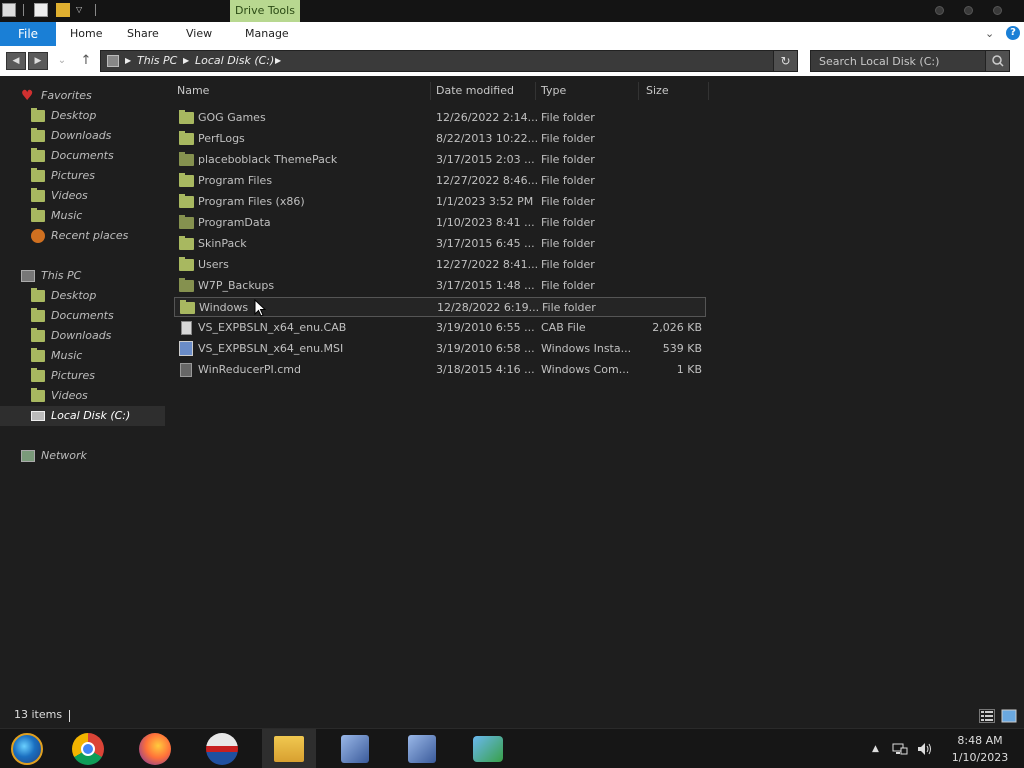 This screenshot has height=768, width=1024. I want to click on qat-dropdown-icon: ▽, so click(83, 10).